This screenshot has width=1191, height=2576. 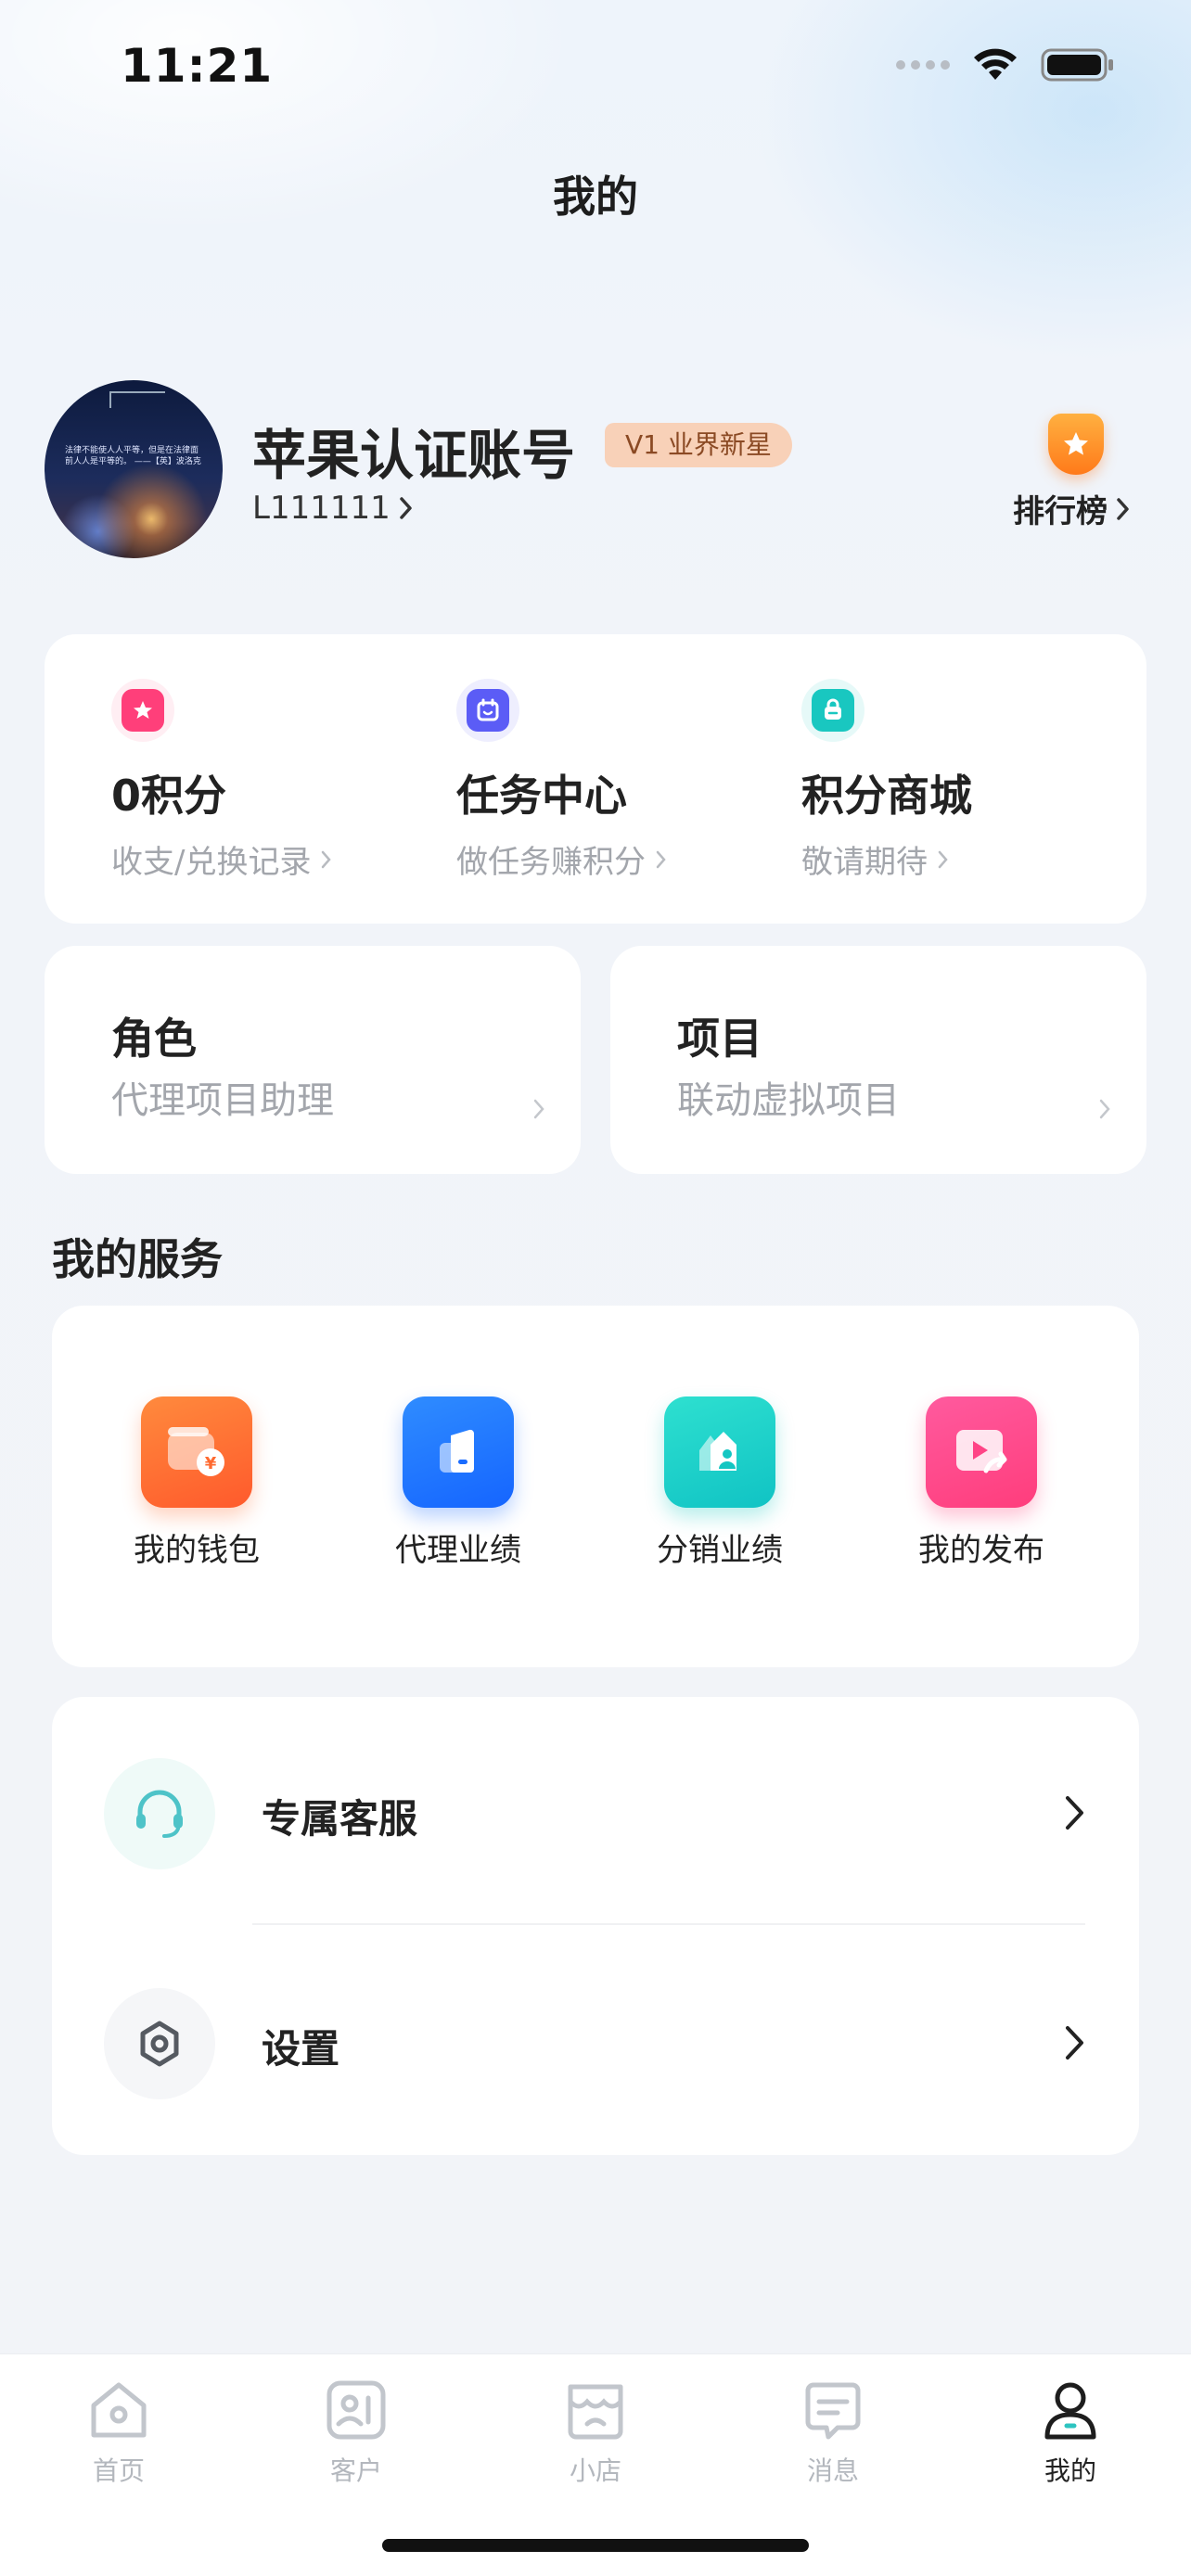 I want to click on tab-profile-label: 我的, so click(x=1070, y=2471).